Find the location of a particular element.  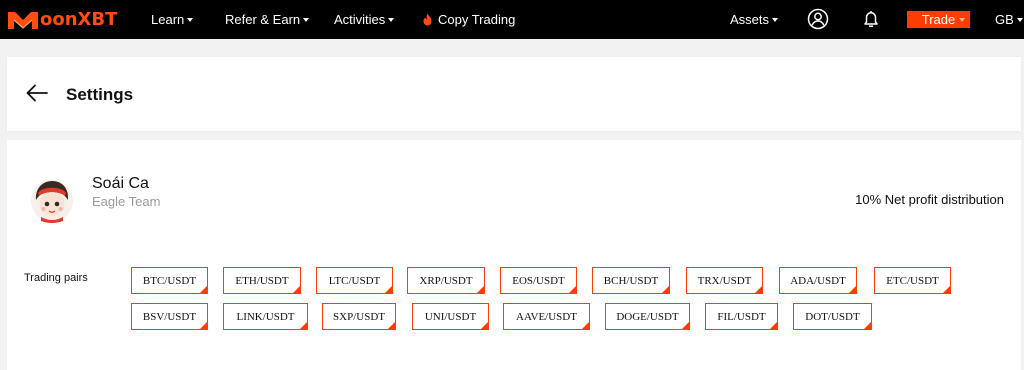

brand-wordmark: oonXBT is located at coordinates (79, 19).